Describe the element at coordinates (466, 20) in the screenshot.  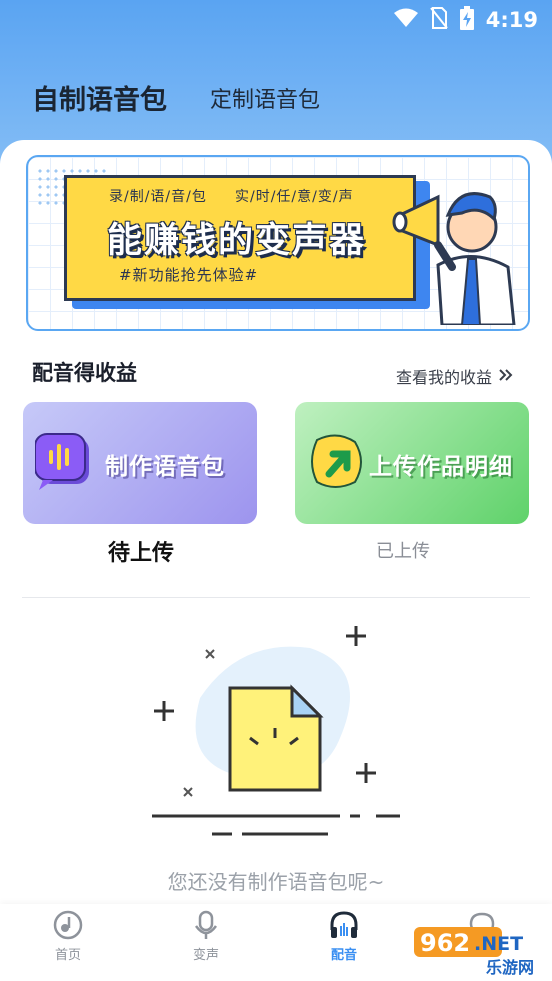
I see `battery-charging-icon` at that location.